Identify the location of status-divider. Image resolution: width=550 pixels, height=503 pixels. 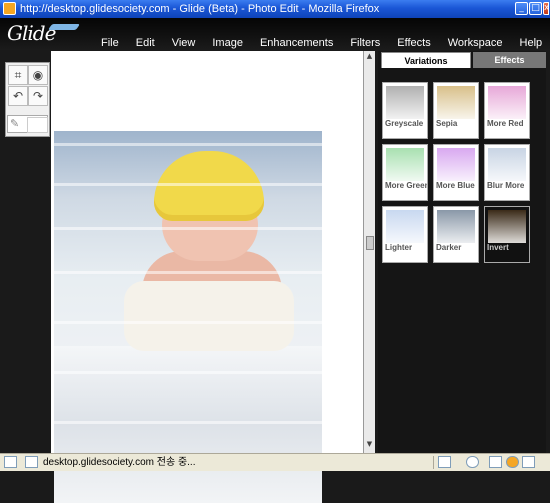
(433, 462).